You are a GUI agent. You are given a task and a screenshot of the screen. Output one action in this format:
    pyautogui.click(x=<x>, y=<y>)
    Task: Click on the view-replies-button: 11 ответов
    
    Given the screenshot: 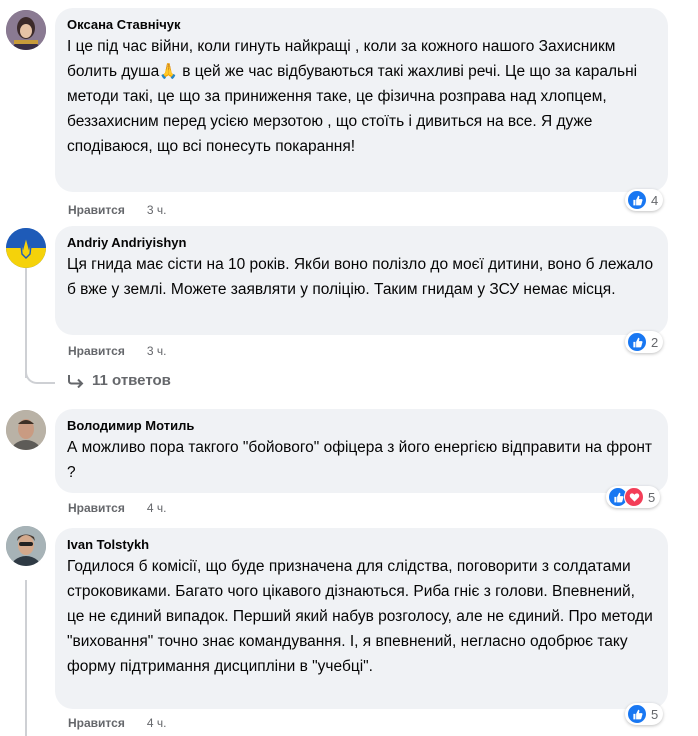 What is the action you would take?
    pyautogui.click(x=119, y=380)
    